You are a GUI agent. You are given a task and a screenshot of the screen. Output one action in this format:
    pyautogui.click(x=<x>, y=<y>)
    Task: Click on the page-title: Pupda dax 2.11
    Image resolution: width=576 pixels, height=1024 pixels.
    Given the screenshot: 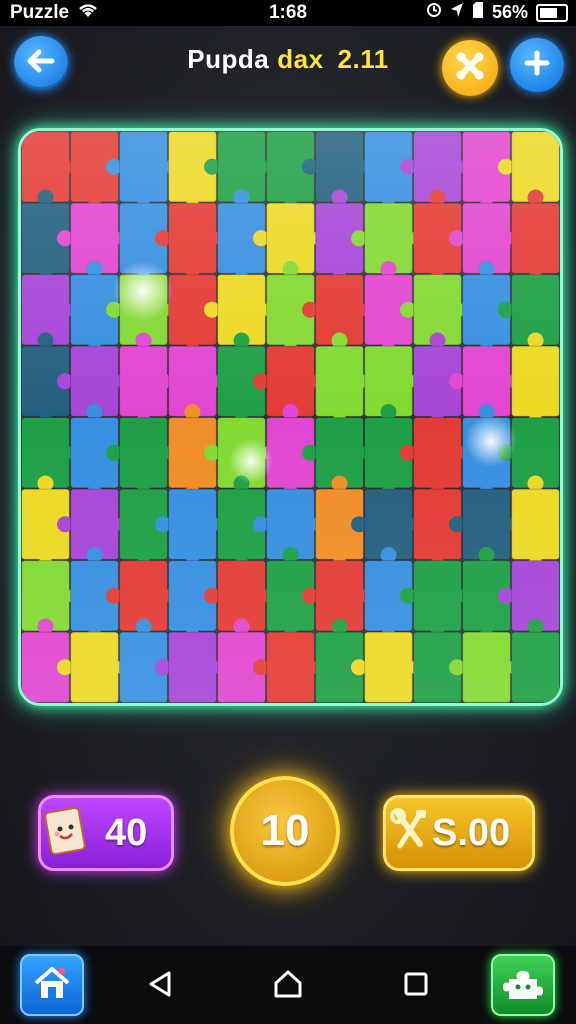 What is the action you would take?
    pyautogui.click(x=288, y=59)
    